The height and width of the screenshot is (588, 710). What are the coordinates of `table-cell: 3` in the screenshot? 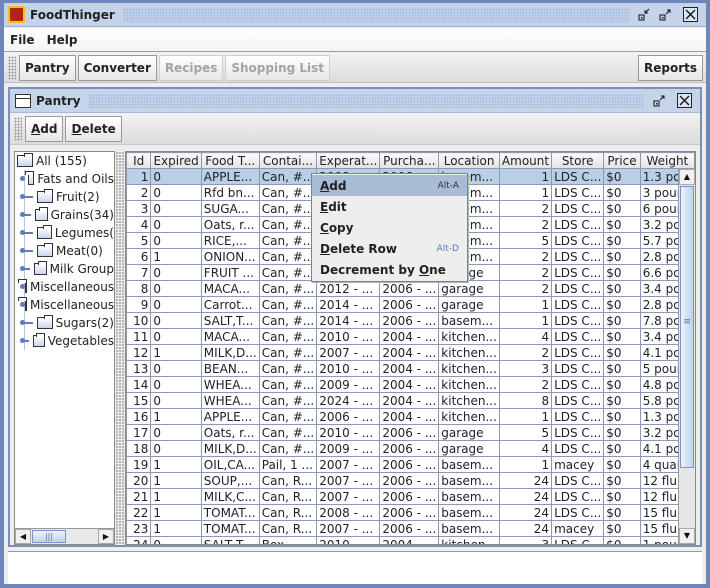 It's located at (139, 208).